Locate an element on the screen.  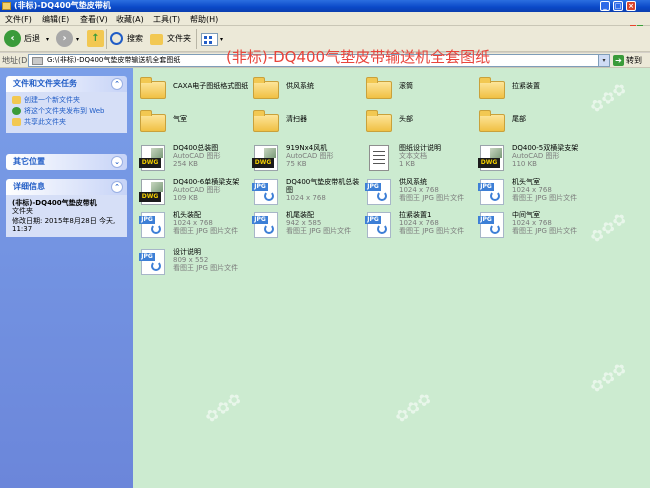
file-item: JPG 机尾装配 942 x 585 看图王 JPG 图片文件 is located at coordinates (306, 226).